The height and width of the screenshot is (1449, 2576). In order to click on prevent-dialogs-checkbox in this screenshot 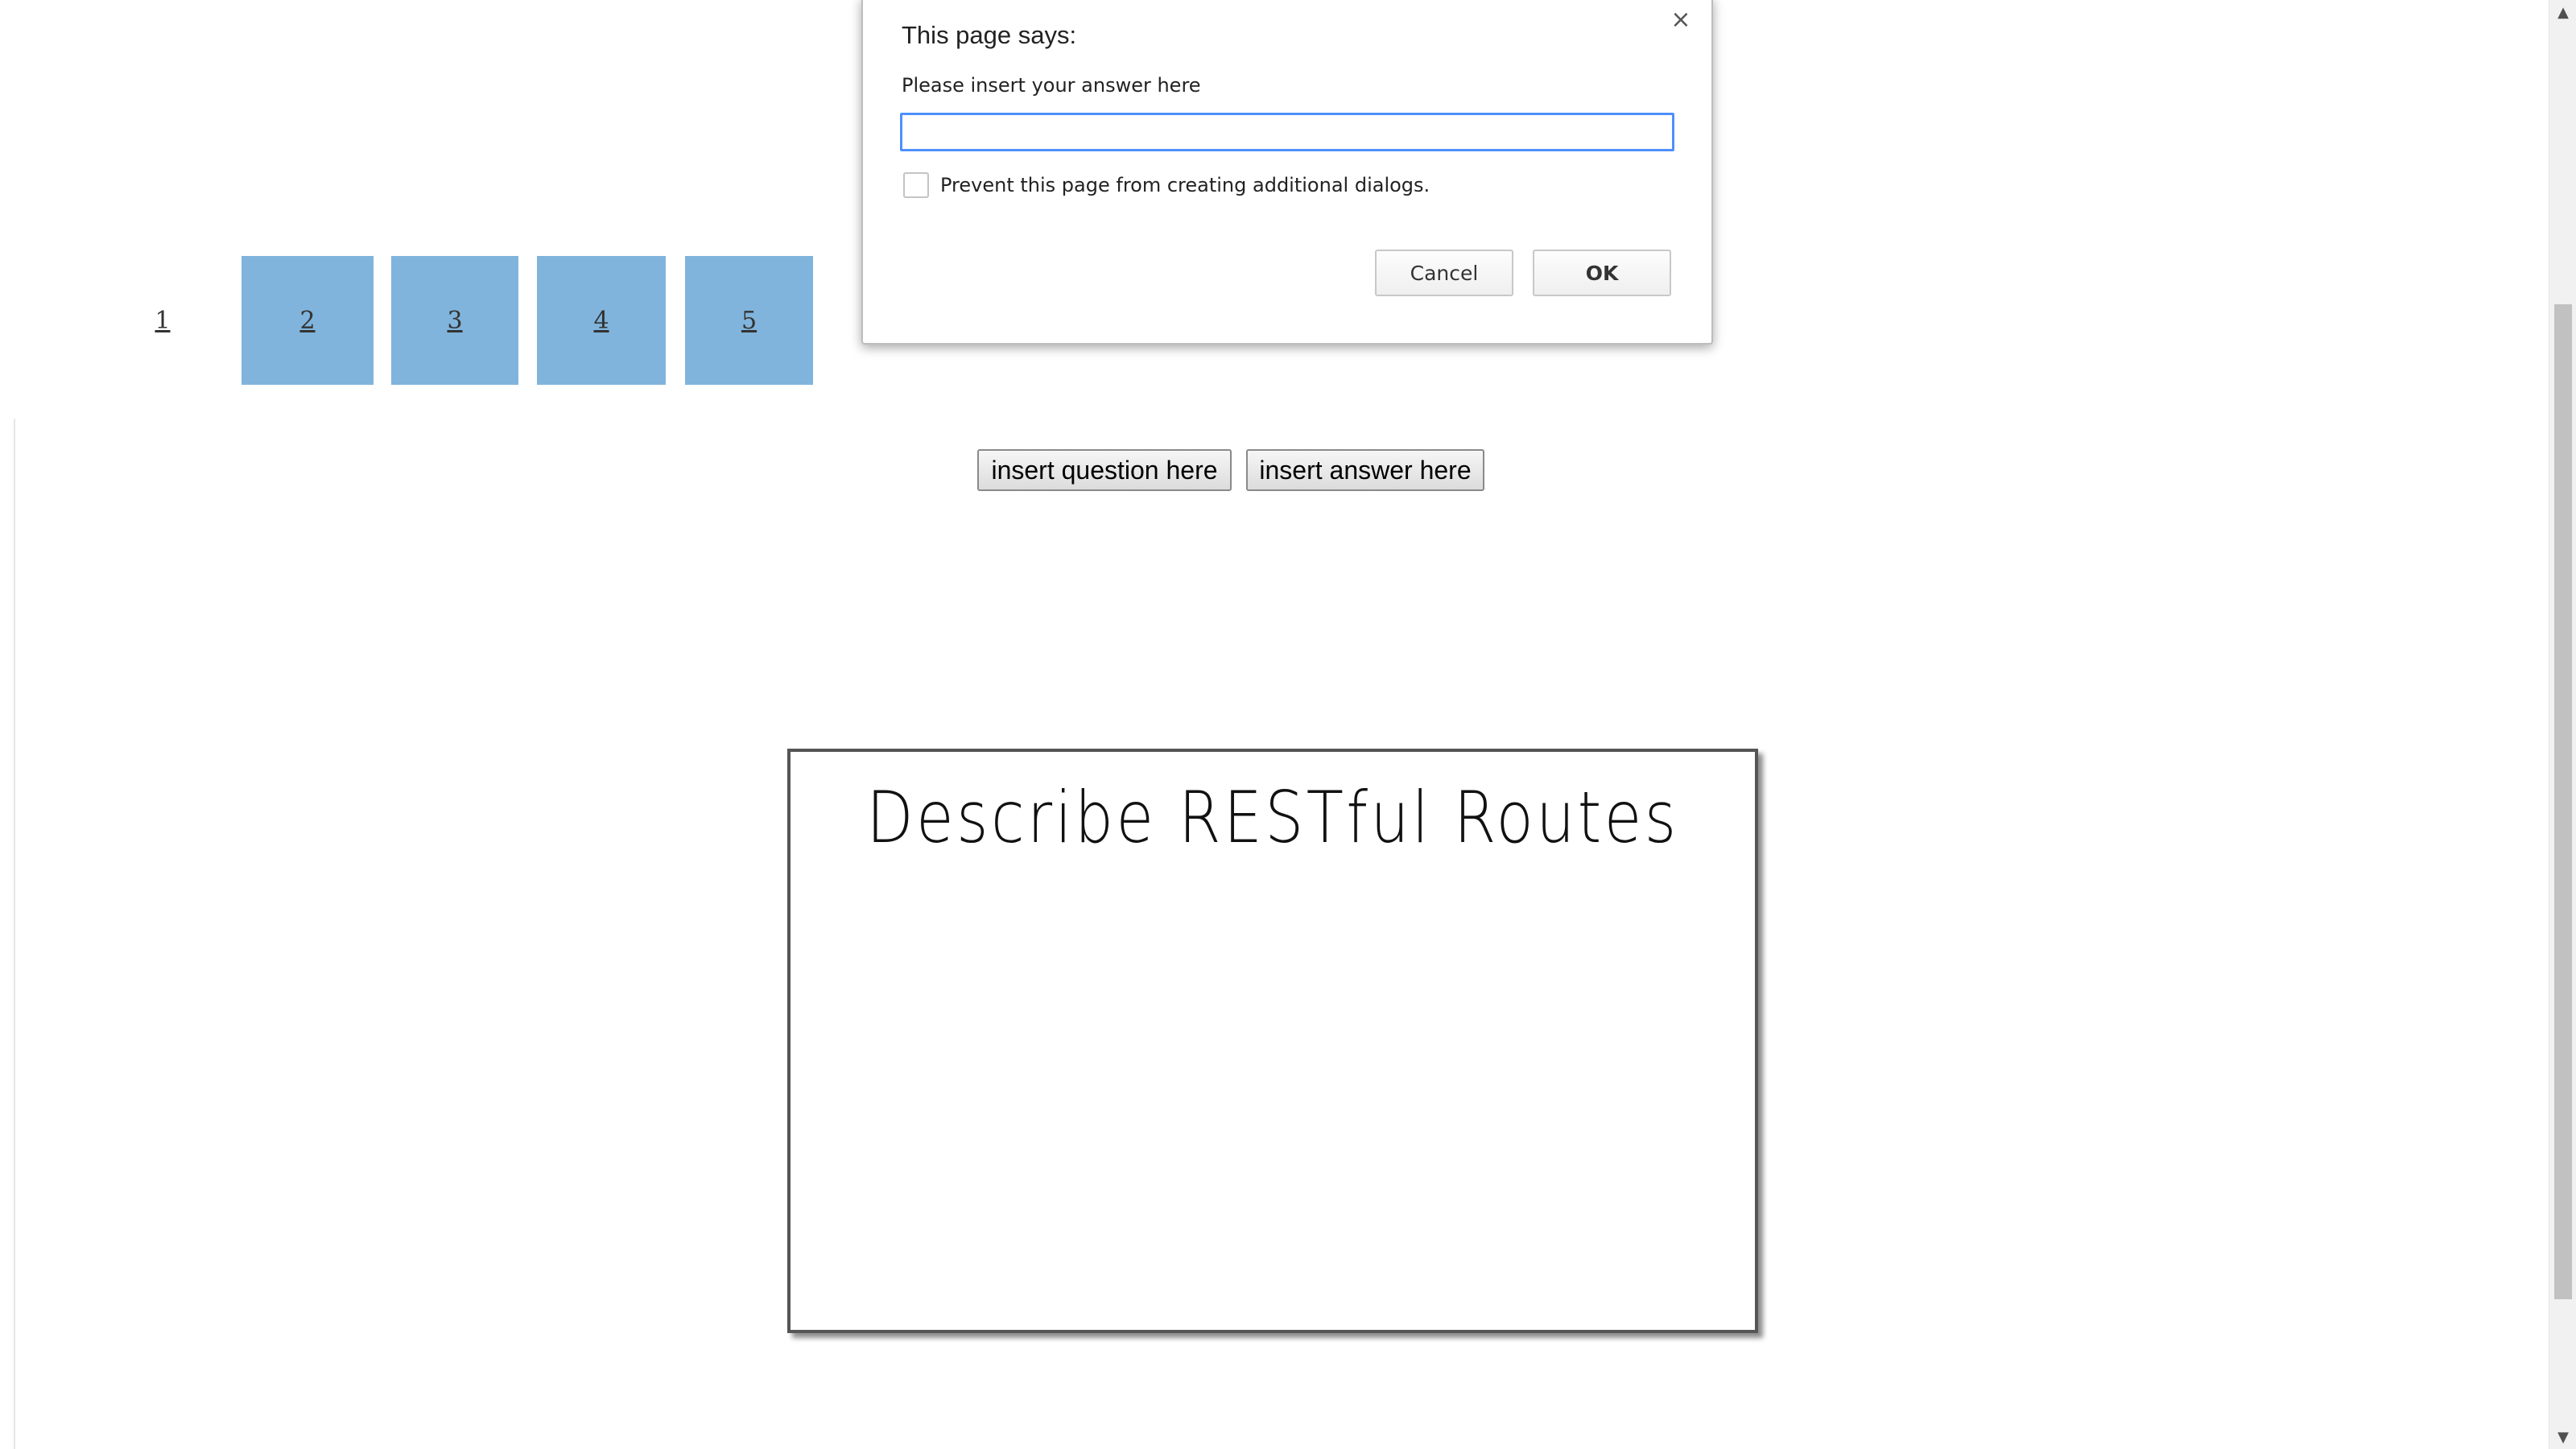, I will do `click(916, 185)`.